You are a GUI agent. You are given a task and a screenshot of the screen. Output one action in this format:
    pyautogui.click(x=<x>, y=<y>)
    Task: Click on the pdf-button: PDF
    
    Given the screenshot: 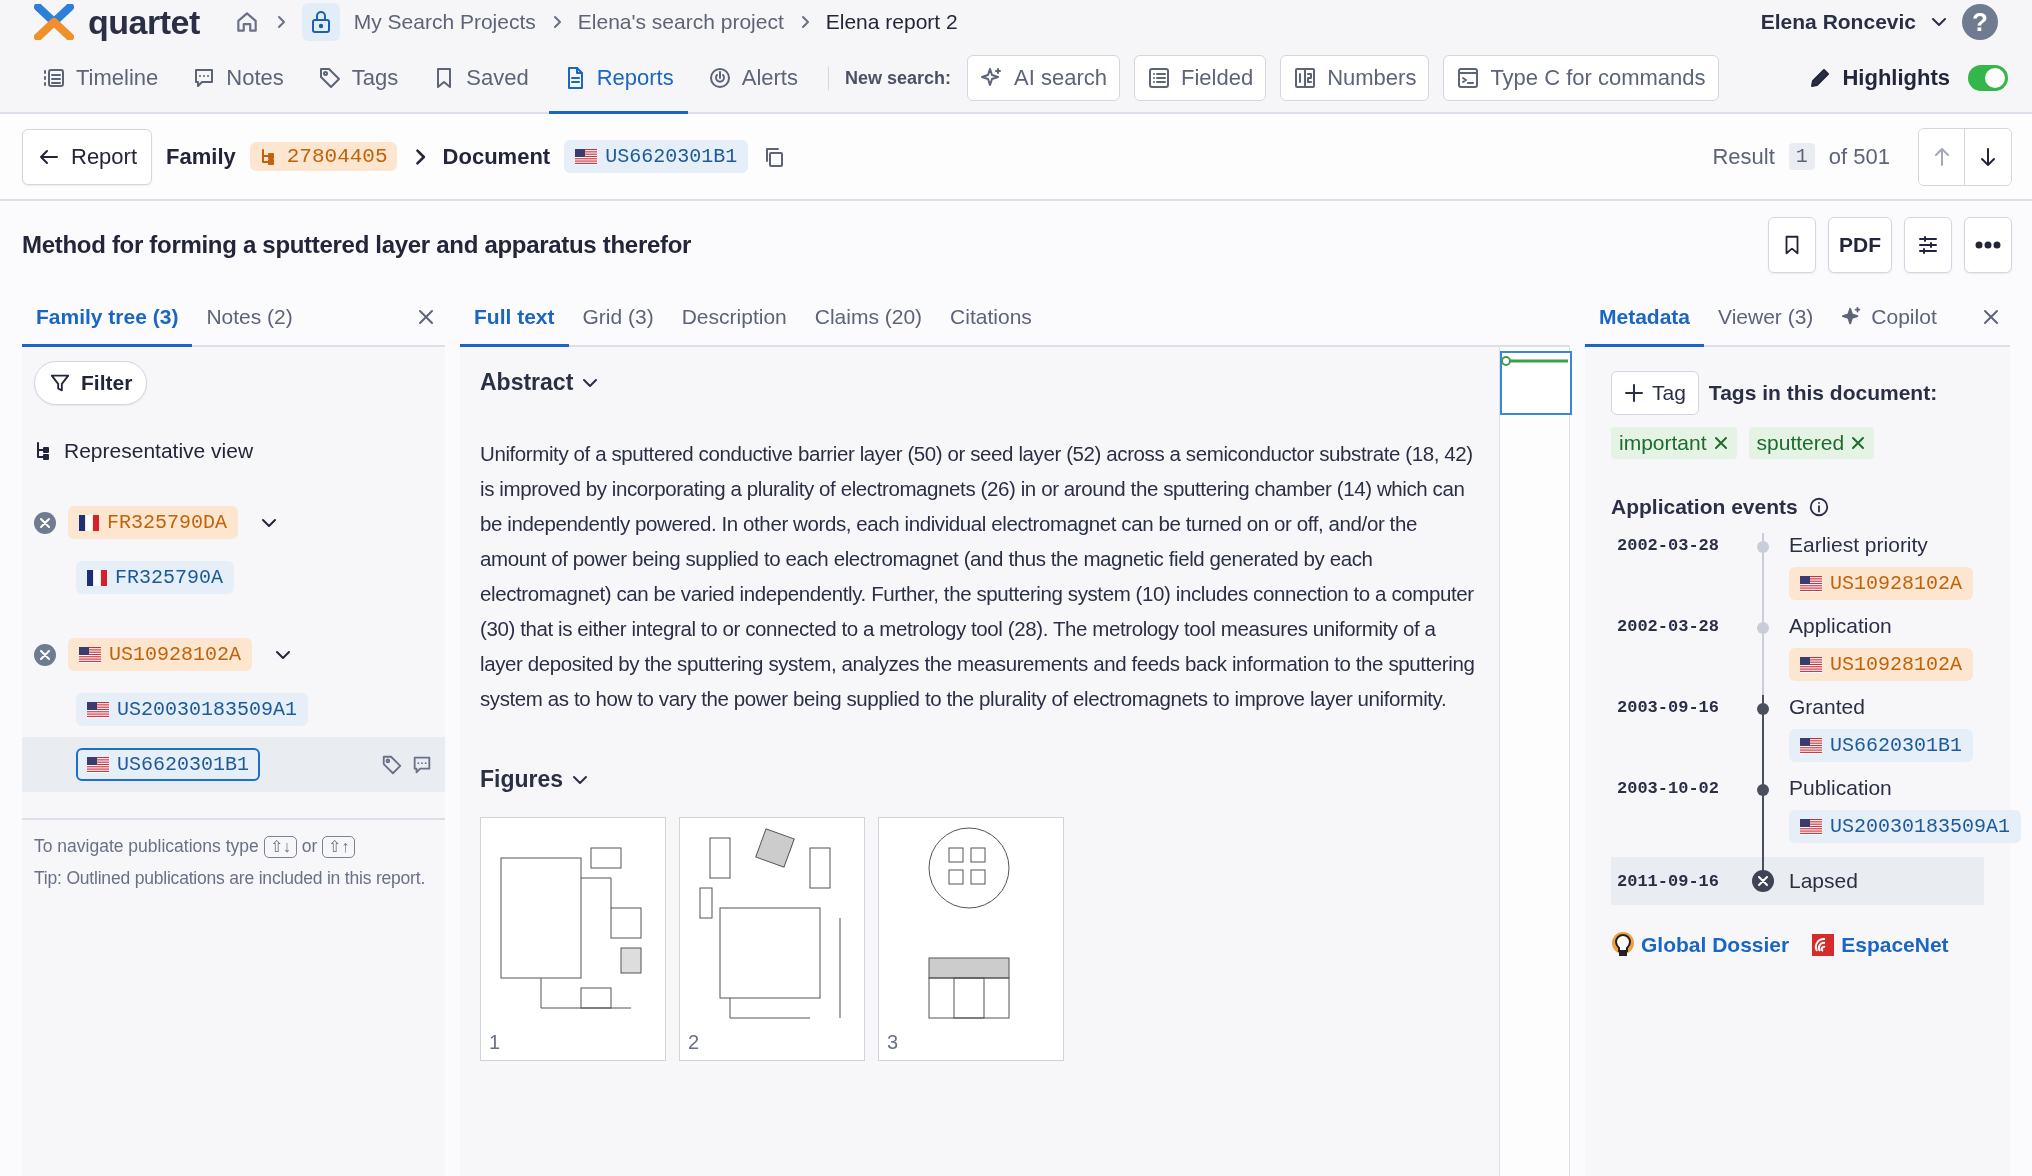 What is the action you would take?
    pyautogui.click(x=1860, y=245)
    